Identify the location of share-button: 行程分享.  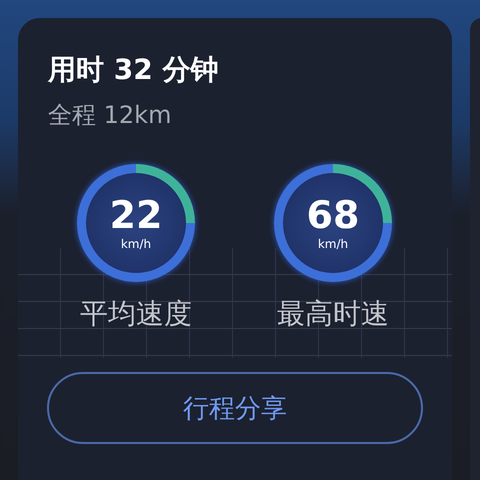
(235, 408).